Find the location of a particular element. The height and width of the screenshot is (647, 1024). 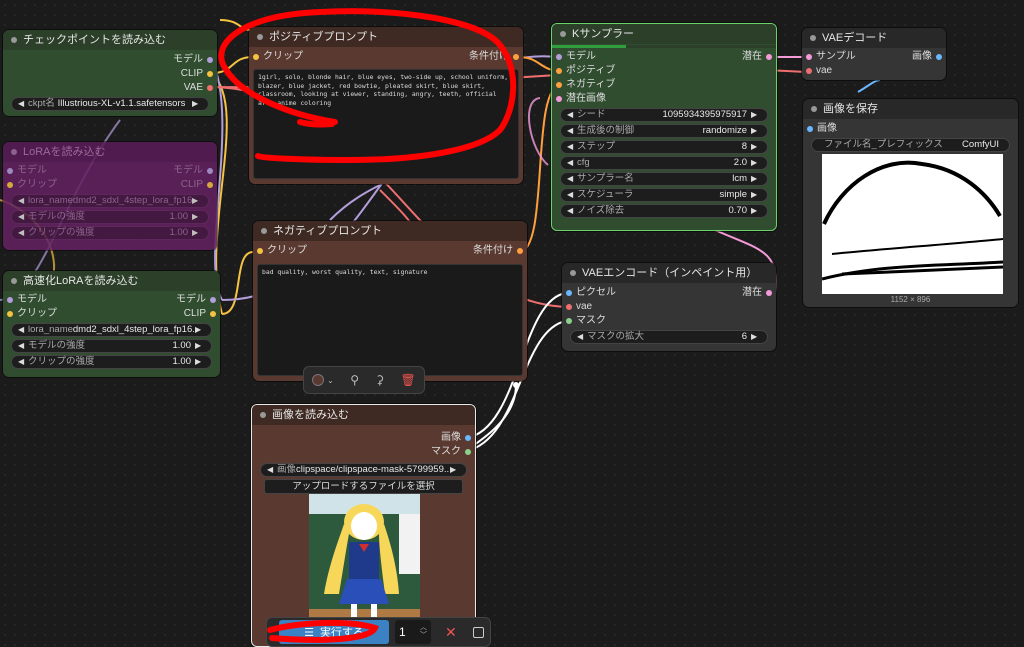

node-title: VAEエンコード（インペイント用） is located at coordinates (669, 273).